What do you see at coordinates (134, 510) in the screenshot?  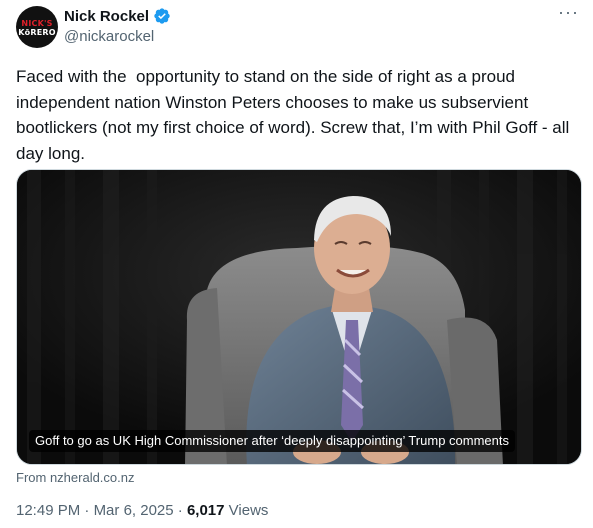 I see `tweet-date: Mar 6, 2025` at bounding box center [134, 510].